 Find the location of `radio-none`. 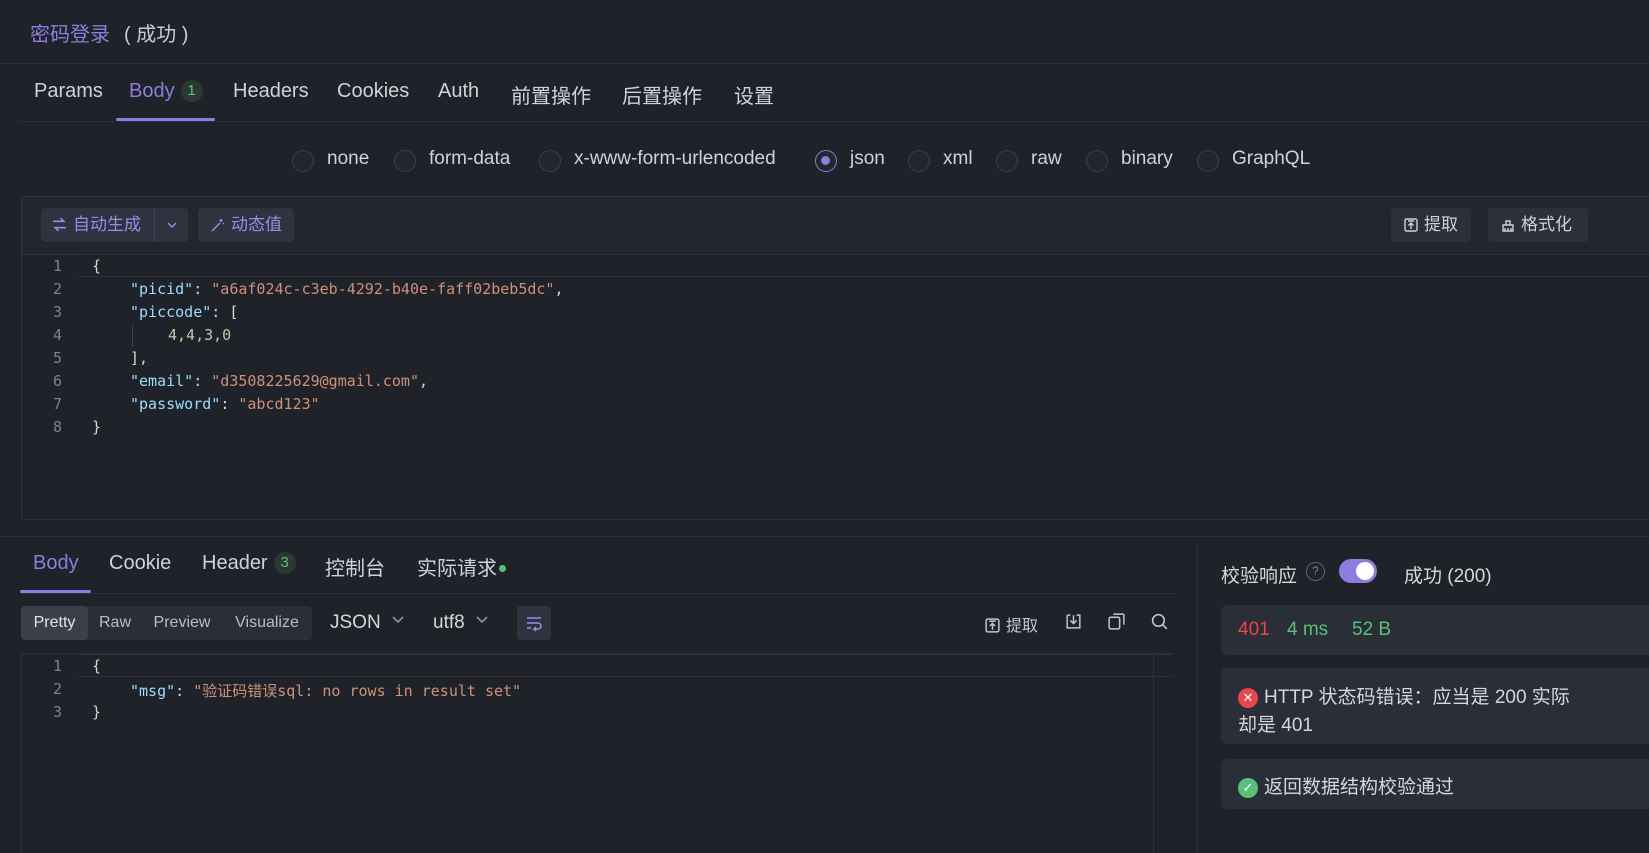

radio-none is located at coordinates (303, 161).